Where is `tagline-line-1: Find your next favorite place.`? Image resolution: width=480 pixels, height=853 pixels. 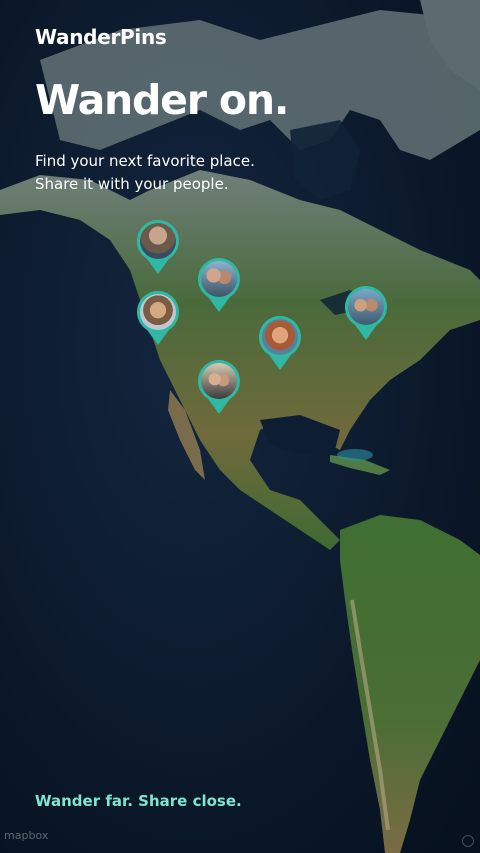
tagline-line-1: Find your next favorite place. is located at coordinates (145, 161).